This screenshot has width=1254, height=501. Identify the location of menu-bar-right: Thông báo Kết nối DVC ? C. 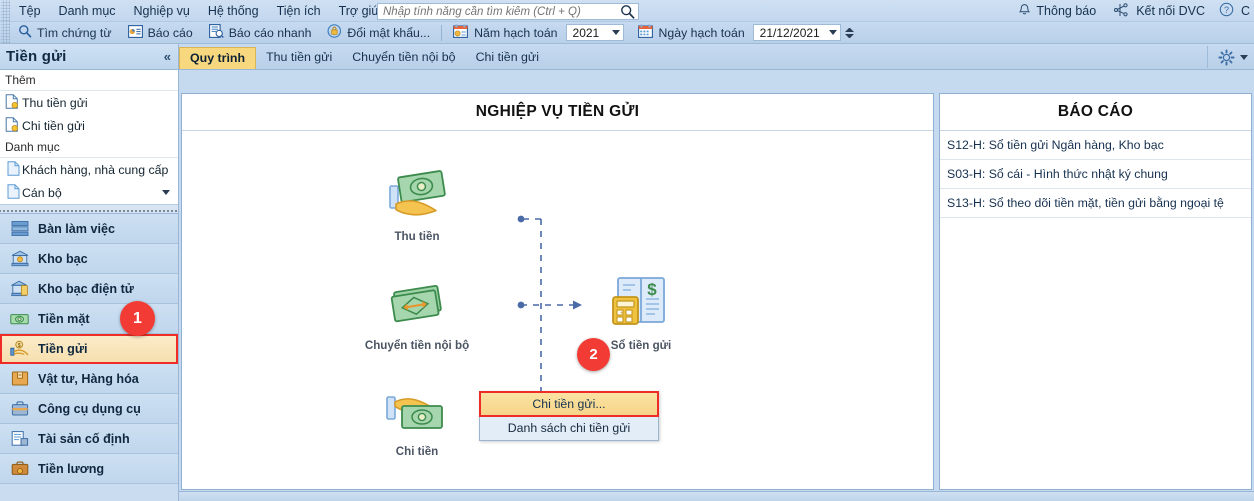
(1131, 11).